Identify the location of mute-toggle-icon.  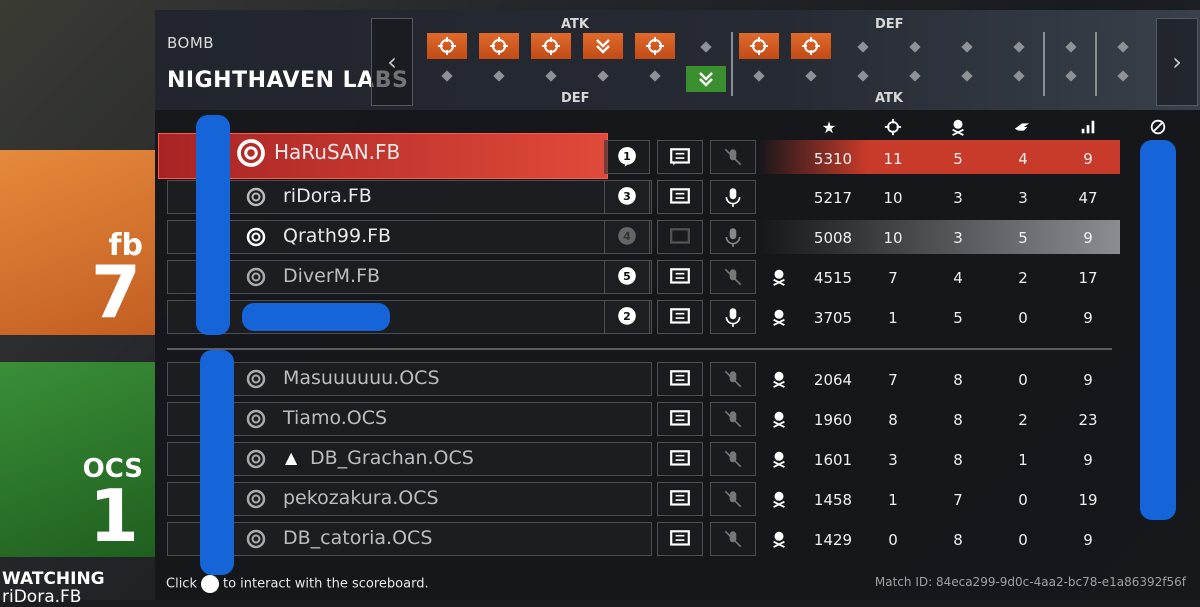
(1158, 127).